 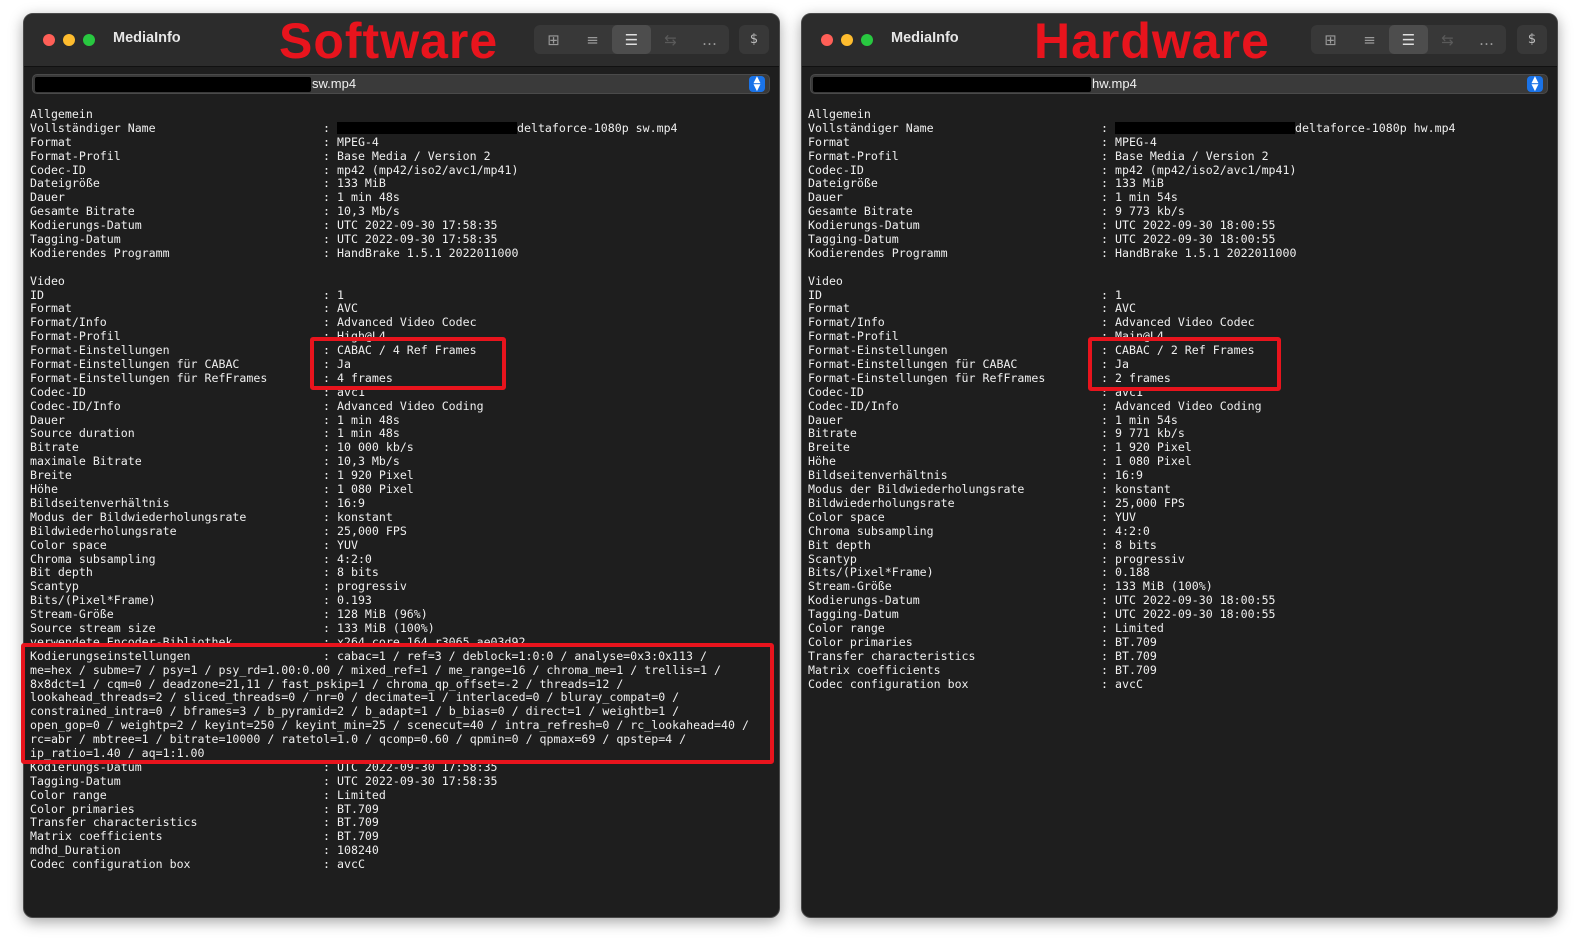 What do you see at coordinates (1195, 614) in the screenshot?
I see `info-value: UTC 2022-09-30 18:00:55` at bounding box center [1195, 614].